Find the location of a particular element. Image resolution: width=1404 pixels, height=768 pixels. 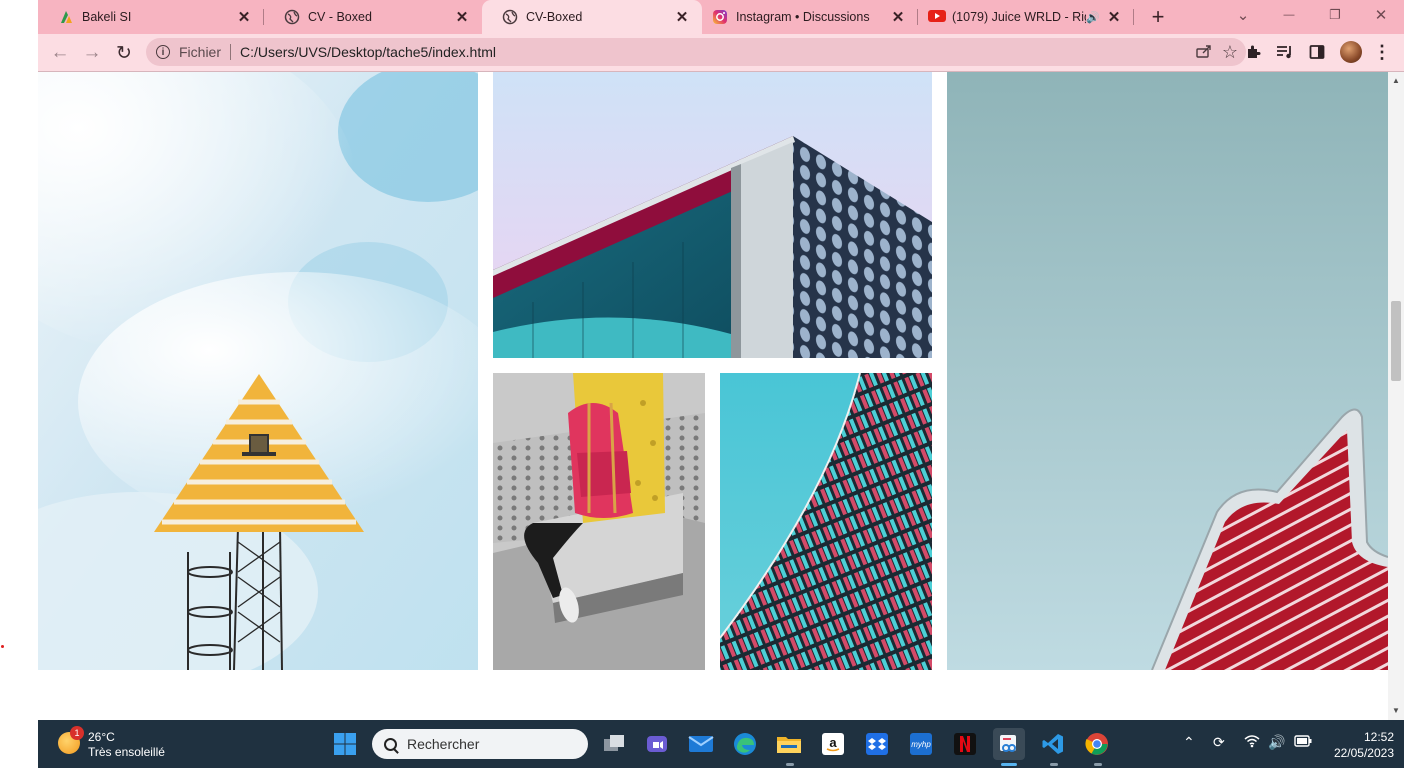

tab-youtube: (1079) Juice WRLD - Righ 🔊 ✕ is located at coordinates (1026, 17).